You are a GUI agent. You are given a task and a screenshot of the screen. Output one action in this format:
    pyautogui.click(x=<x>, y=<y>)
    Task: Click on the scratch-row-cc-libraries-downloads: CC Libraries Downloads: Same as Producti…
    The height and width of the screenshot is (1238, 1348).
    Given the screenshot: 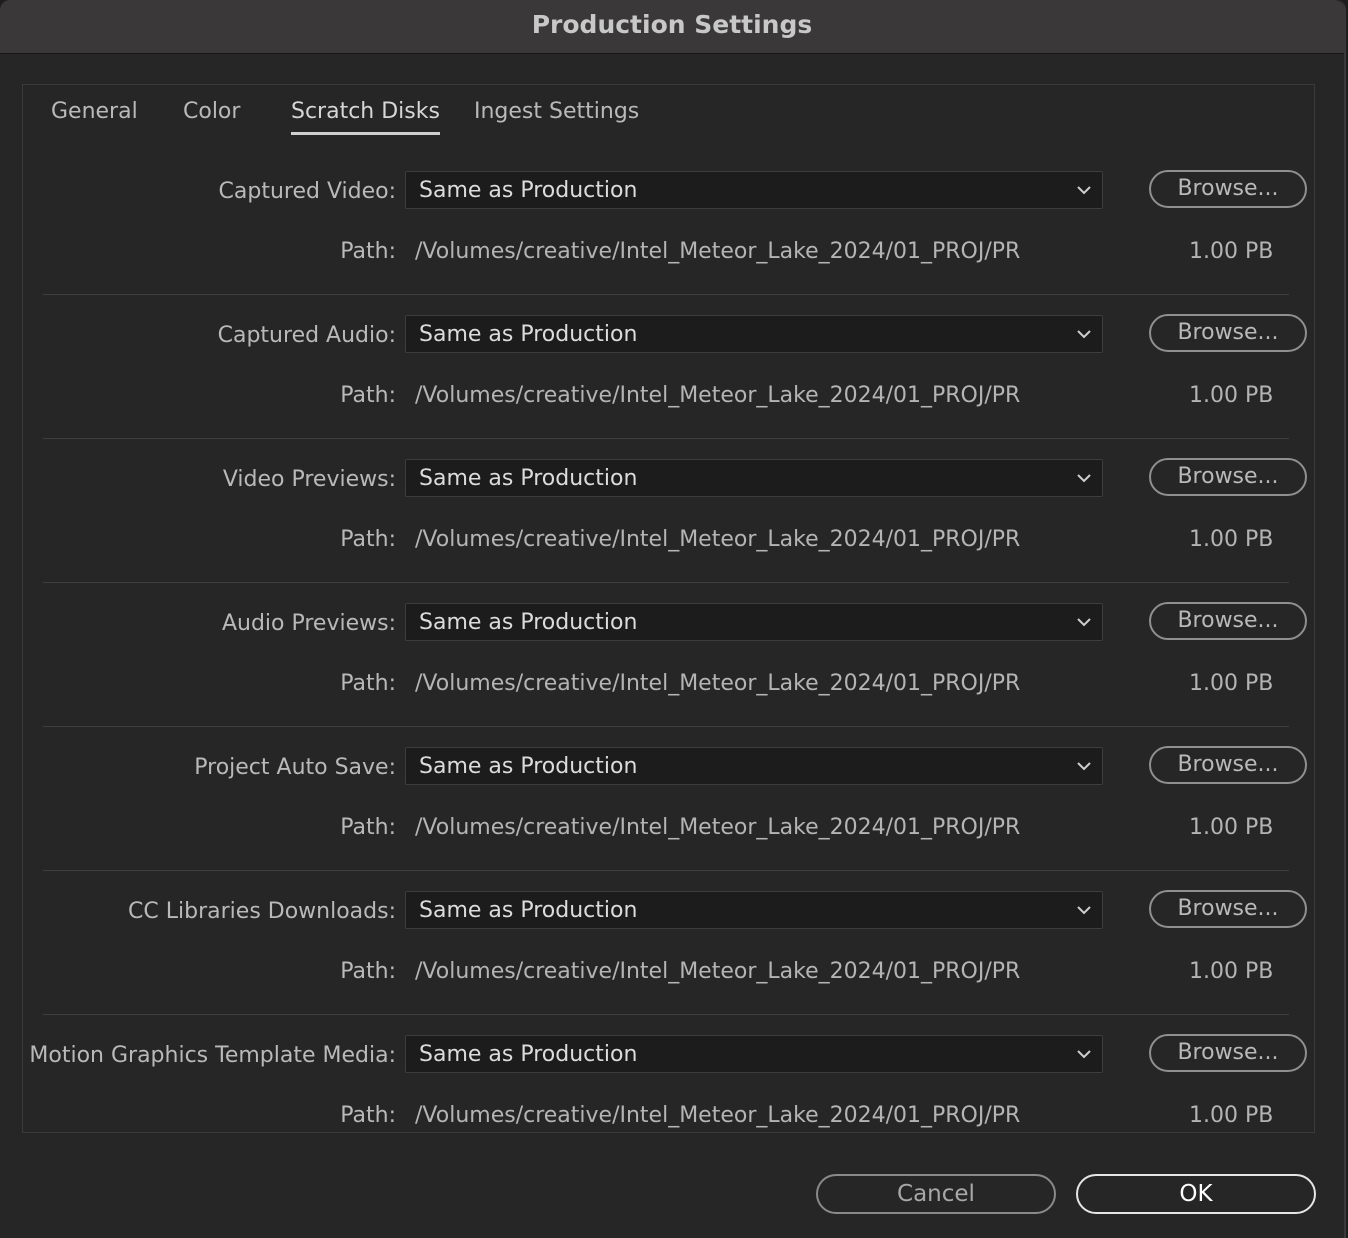 What is the action you would take?
    pyautogui.click(x=675, y=943)
    